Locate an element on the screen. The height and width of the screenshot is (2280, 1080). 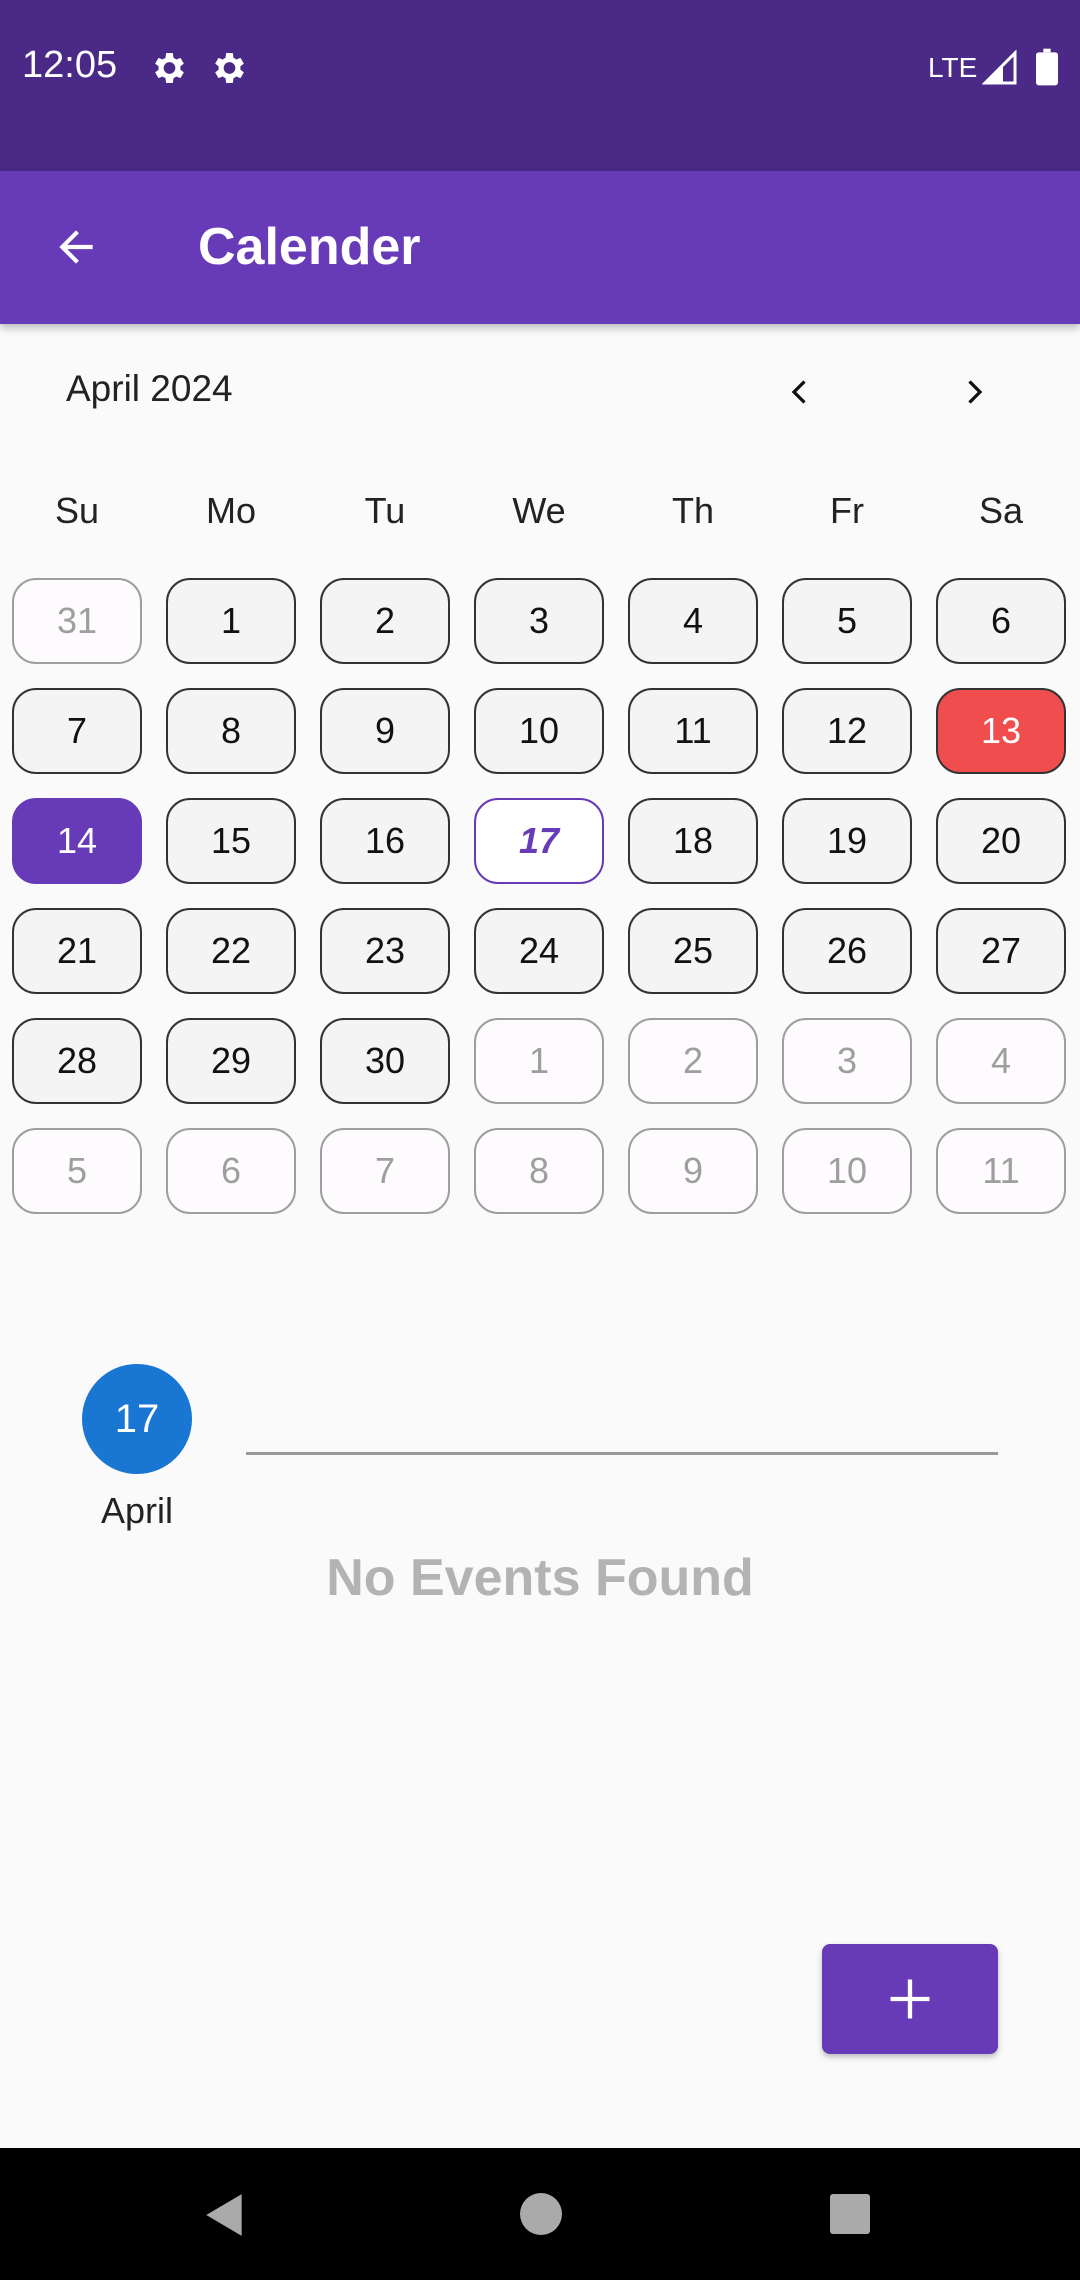
calendar-day-cell: 27 is located at coordinates (1001, 951).